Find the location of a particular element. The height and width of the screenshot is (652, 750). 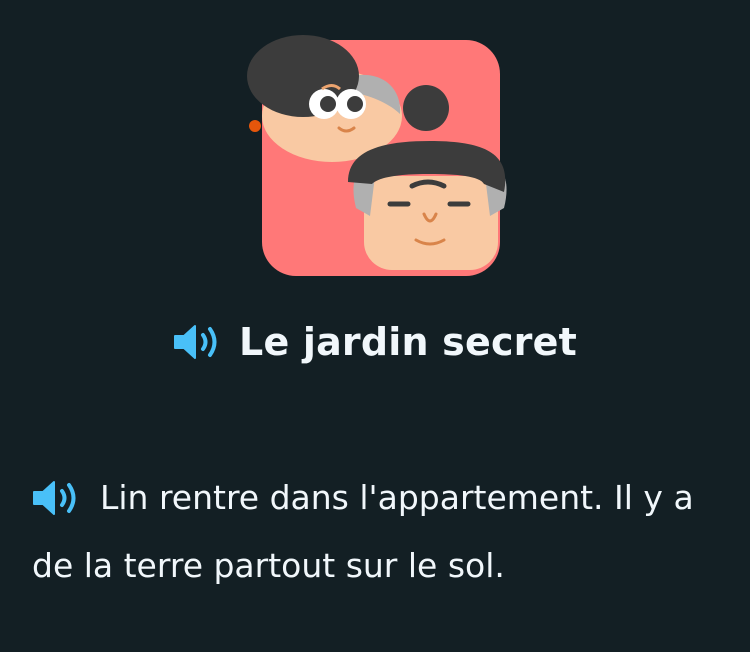

story-title-row: Le jardin secret is located at coordinates (375, 342).